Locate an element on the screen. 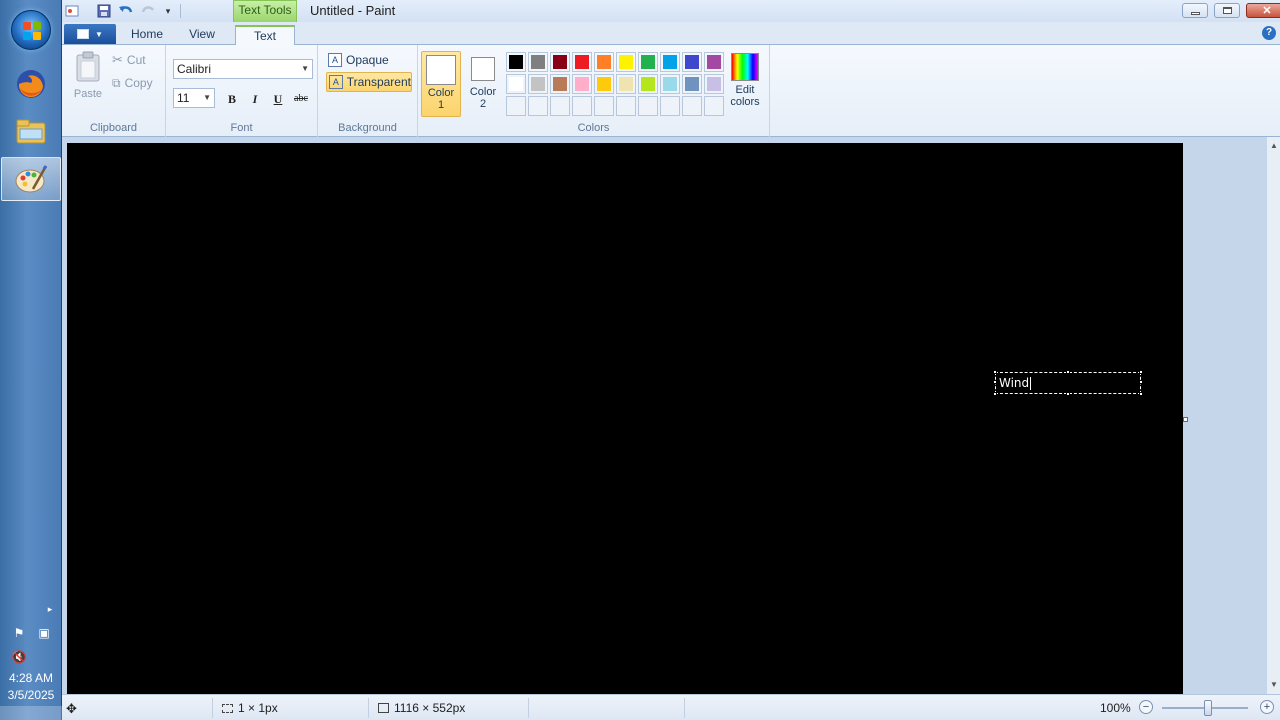 The height and width of the screenshot is (720, 1280). font-size-select: 11 ▼ is located at coordinates (194, 98).